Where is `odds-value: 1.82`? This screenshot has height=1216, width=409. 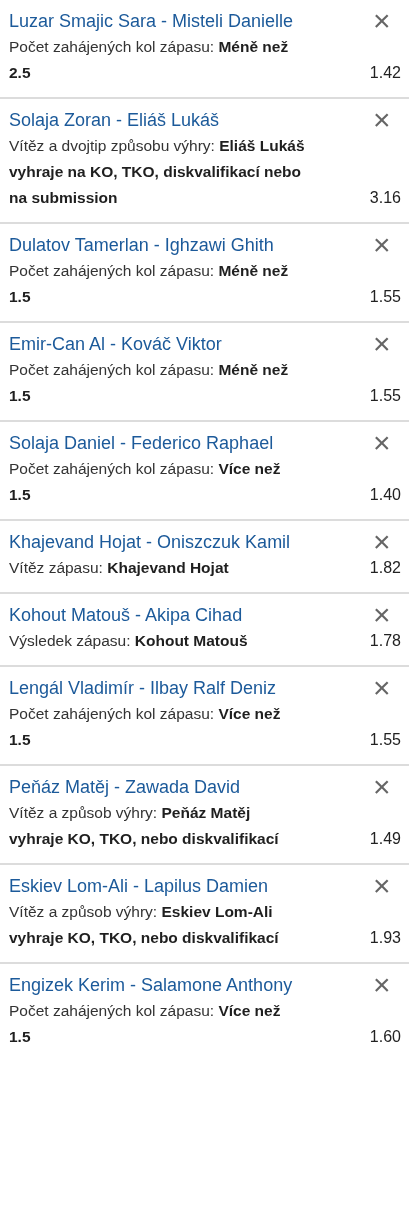 odds-value: 1.82 is located at coordinates (385, 568).